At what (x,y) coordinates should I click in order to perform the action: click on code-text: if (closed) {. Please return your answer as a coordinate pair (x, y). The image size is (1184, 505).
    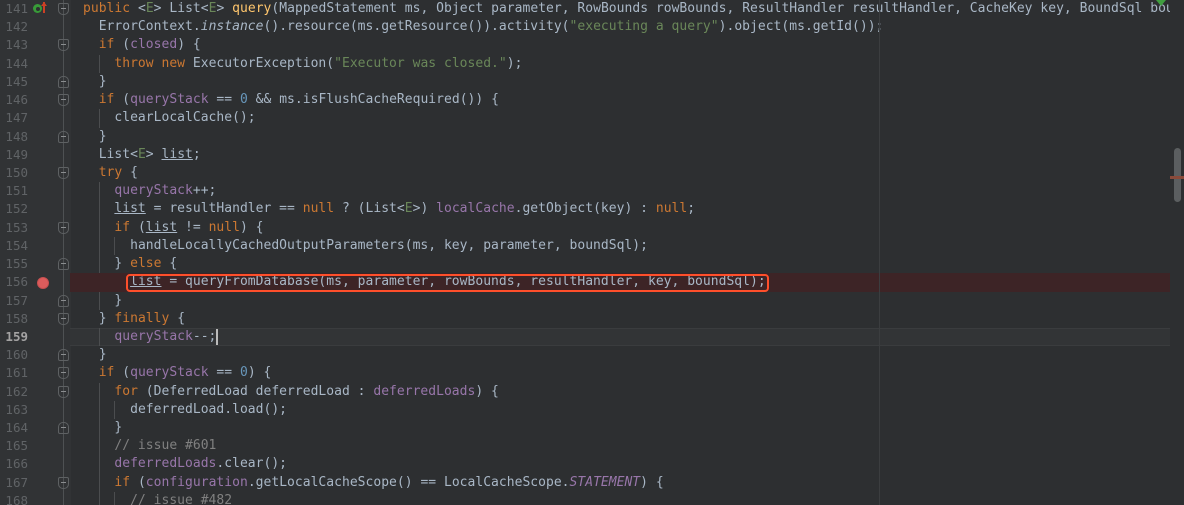
    Looking at the image, I should click on (142, 45).